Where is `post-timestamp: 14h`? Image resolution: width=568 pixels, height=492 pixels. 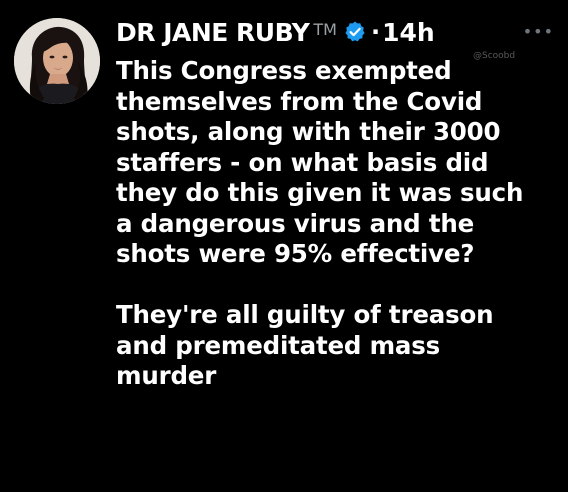
post-timestamp: 14h is located at coordinates (408, 32).